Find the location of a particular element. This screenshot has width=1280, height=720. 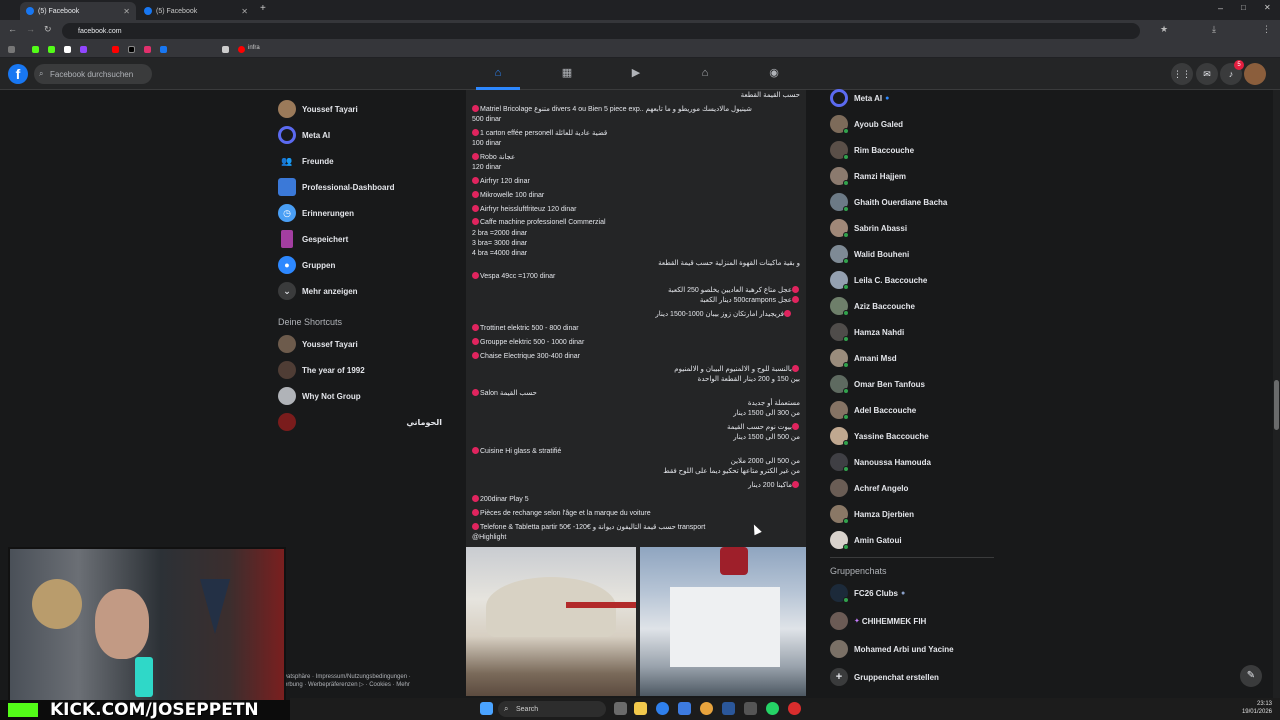

group-chat-item: ✦ CHIHEMMEK FIH is located at coordinates (878, 621).